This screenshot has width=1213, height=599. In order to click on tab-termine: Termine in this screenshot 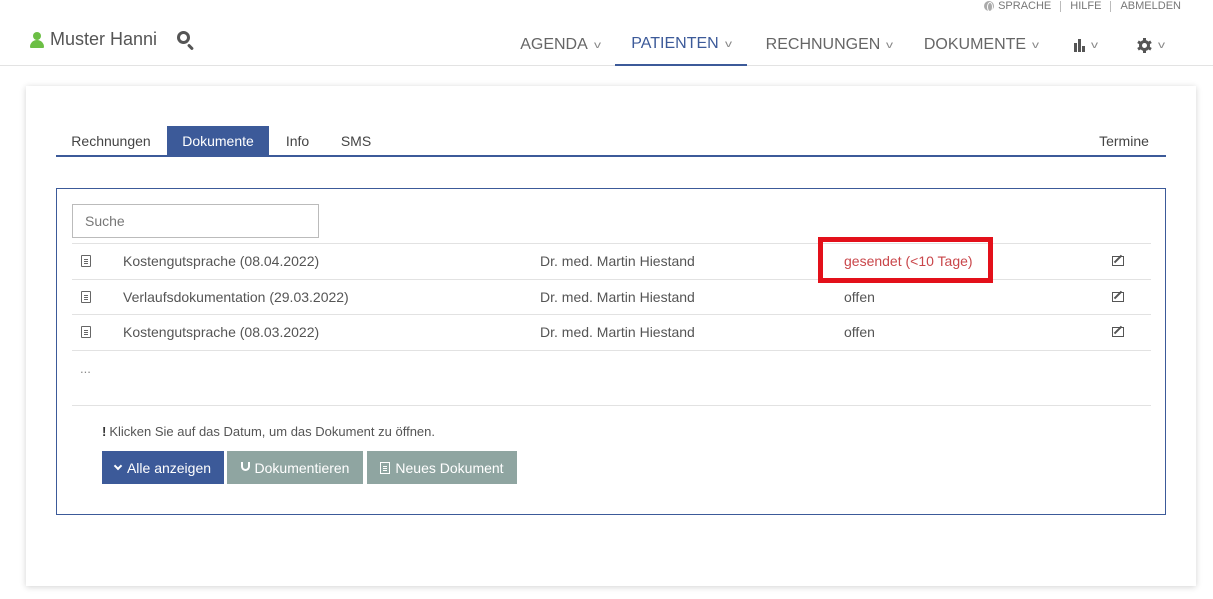, I will do `click(1124, 140)`.